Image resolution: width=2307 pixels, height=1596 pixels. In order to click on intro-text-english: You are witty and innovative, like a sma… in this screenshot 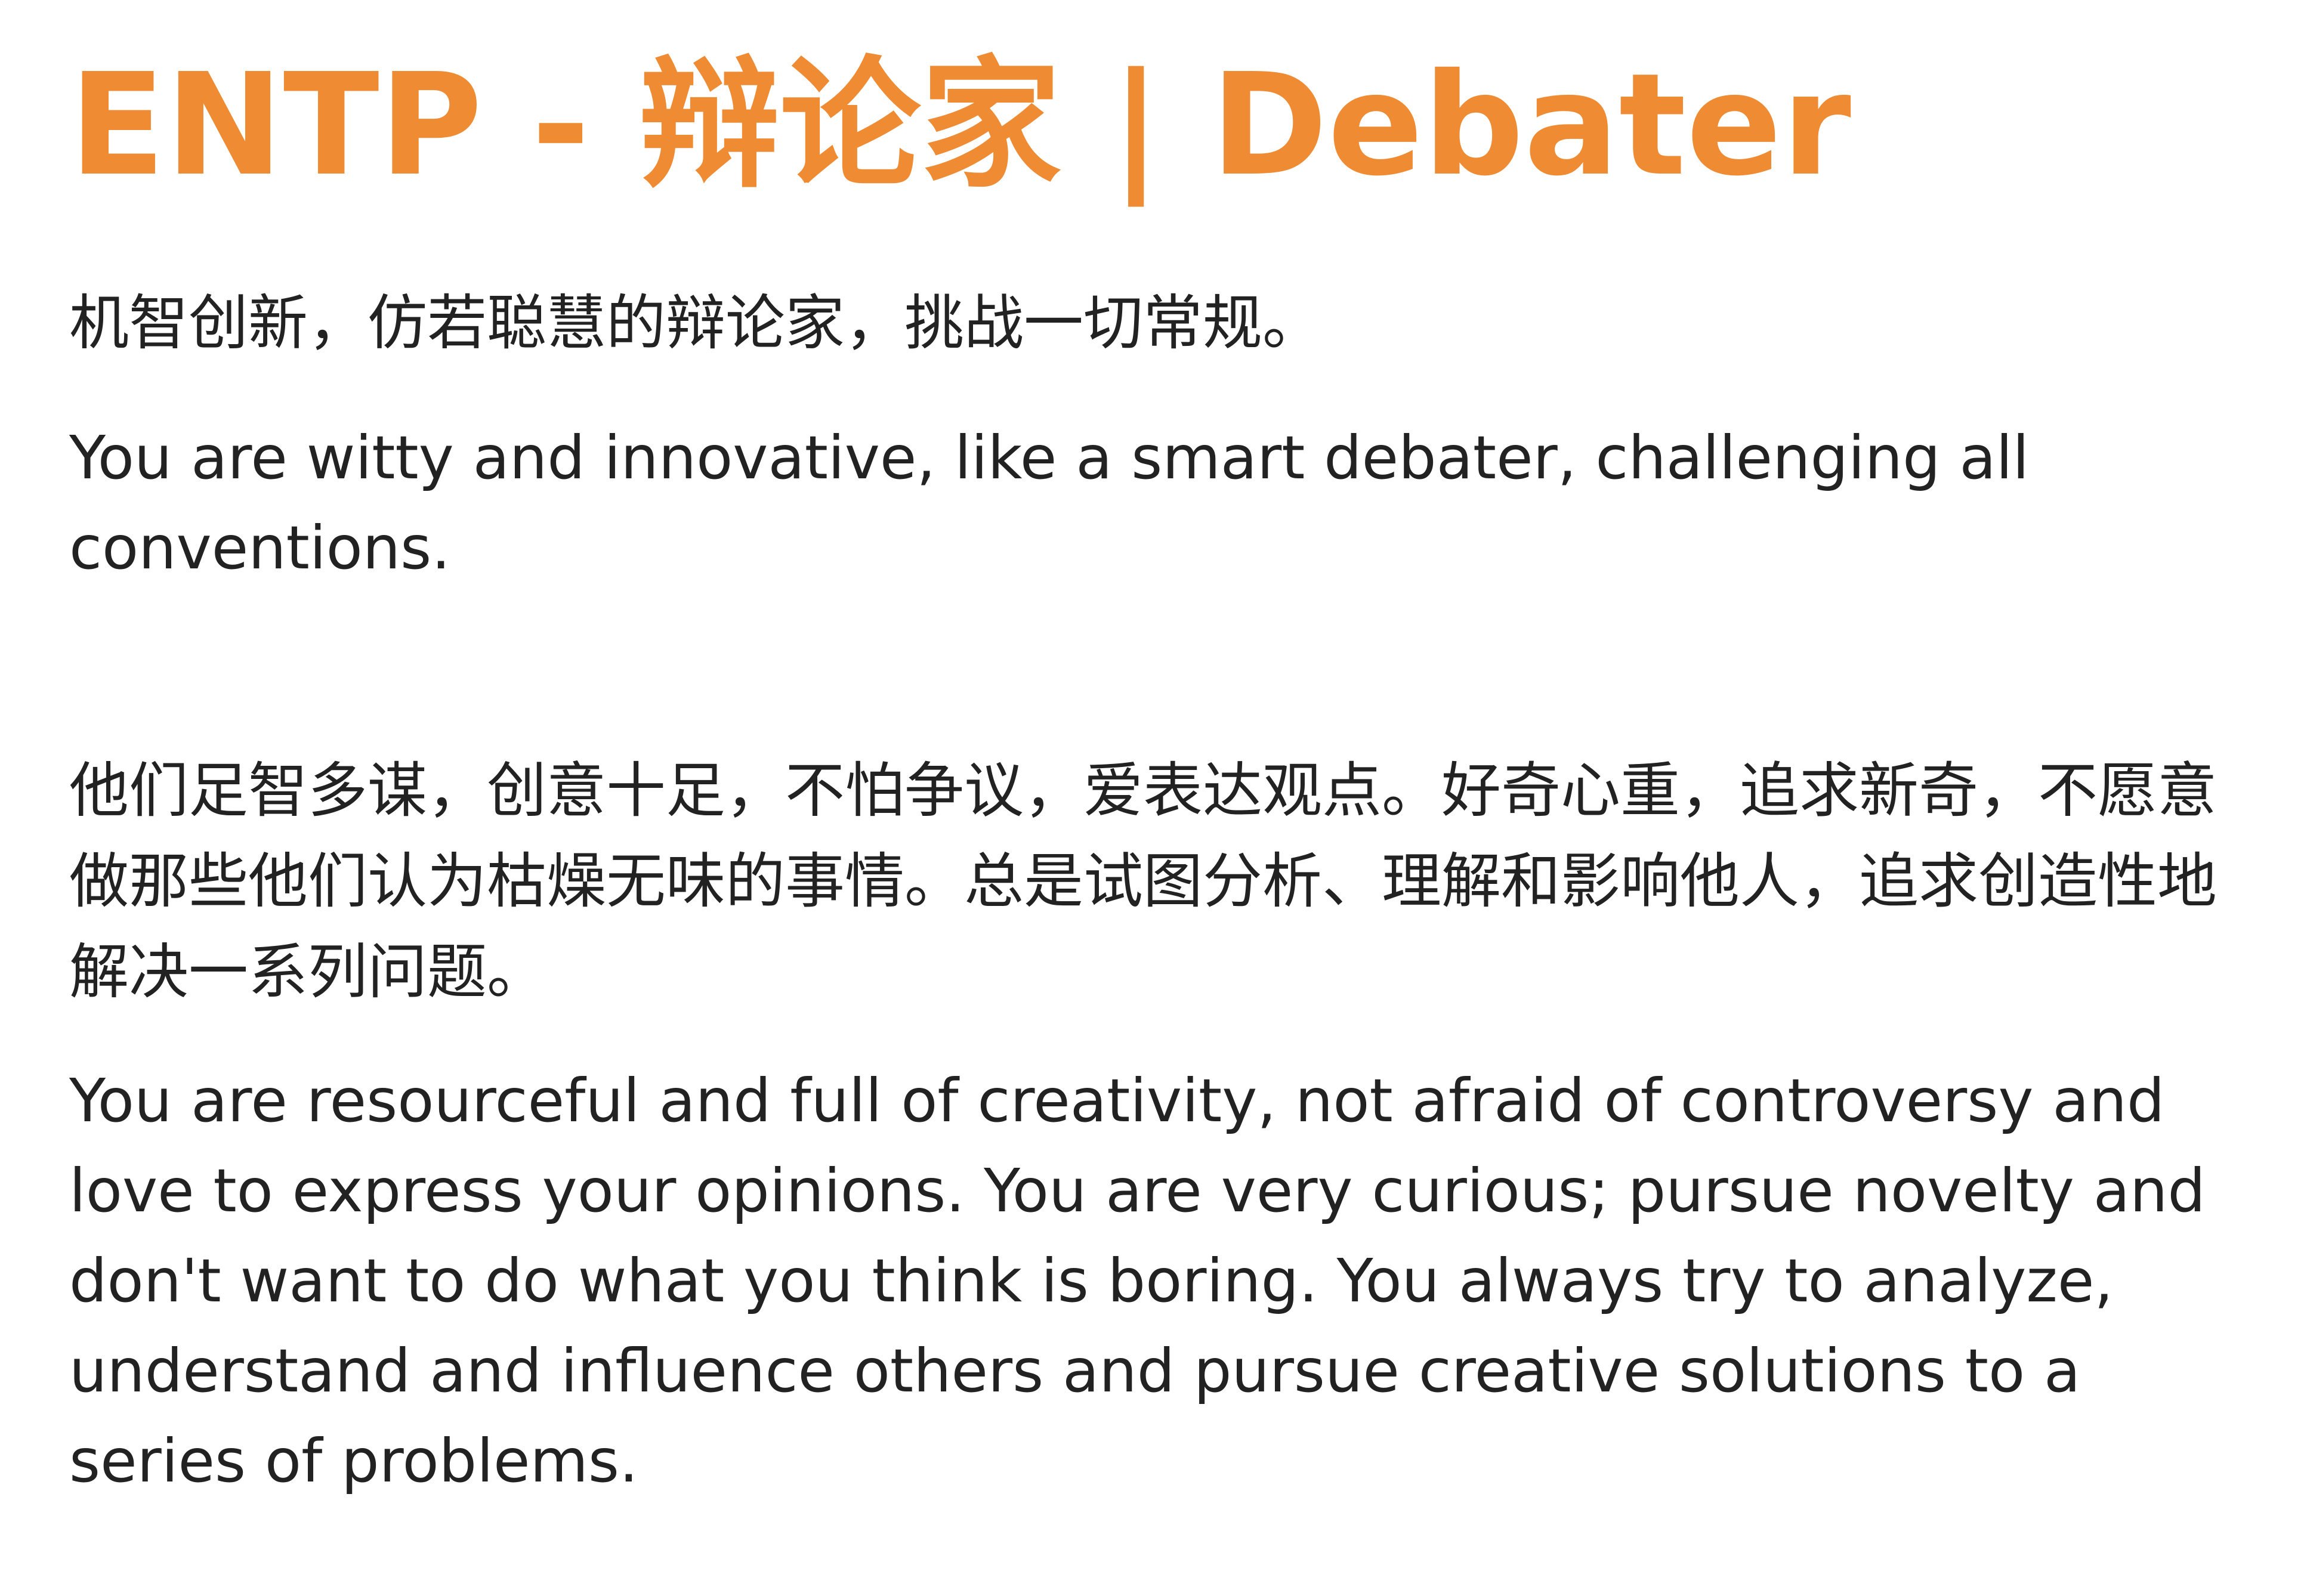, I will do `click(1049, 503)`.